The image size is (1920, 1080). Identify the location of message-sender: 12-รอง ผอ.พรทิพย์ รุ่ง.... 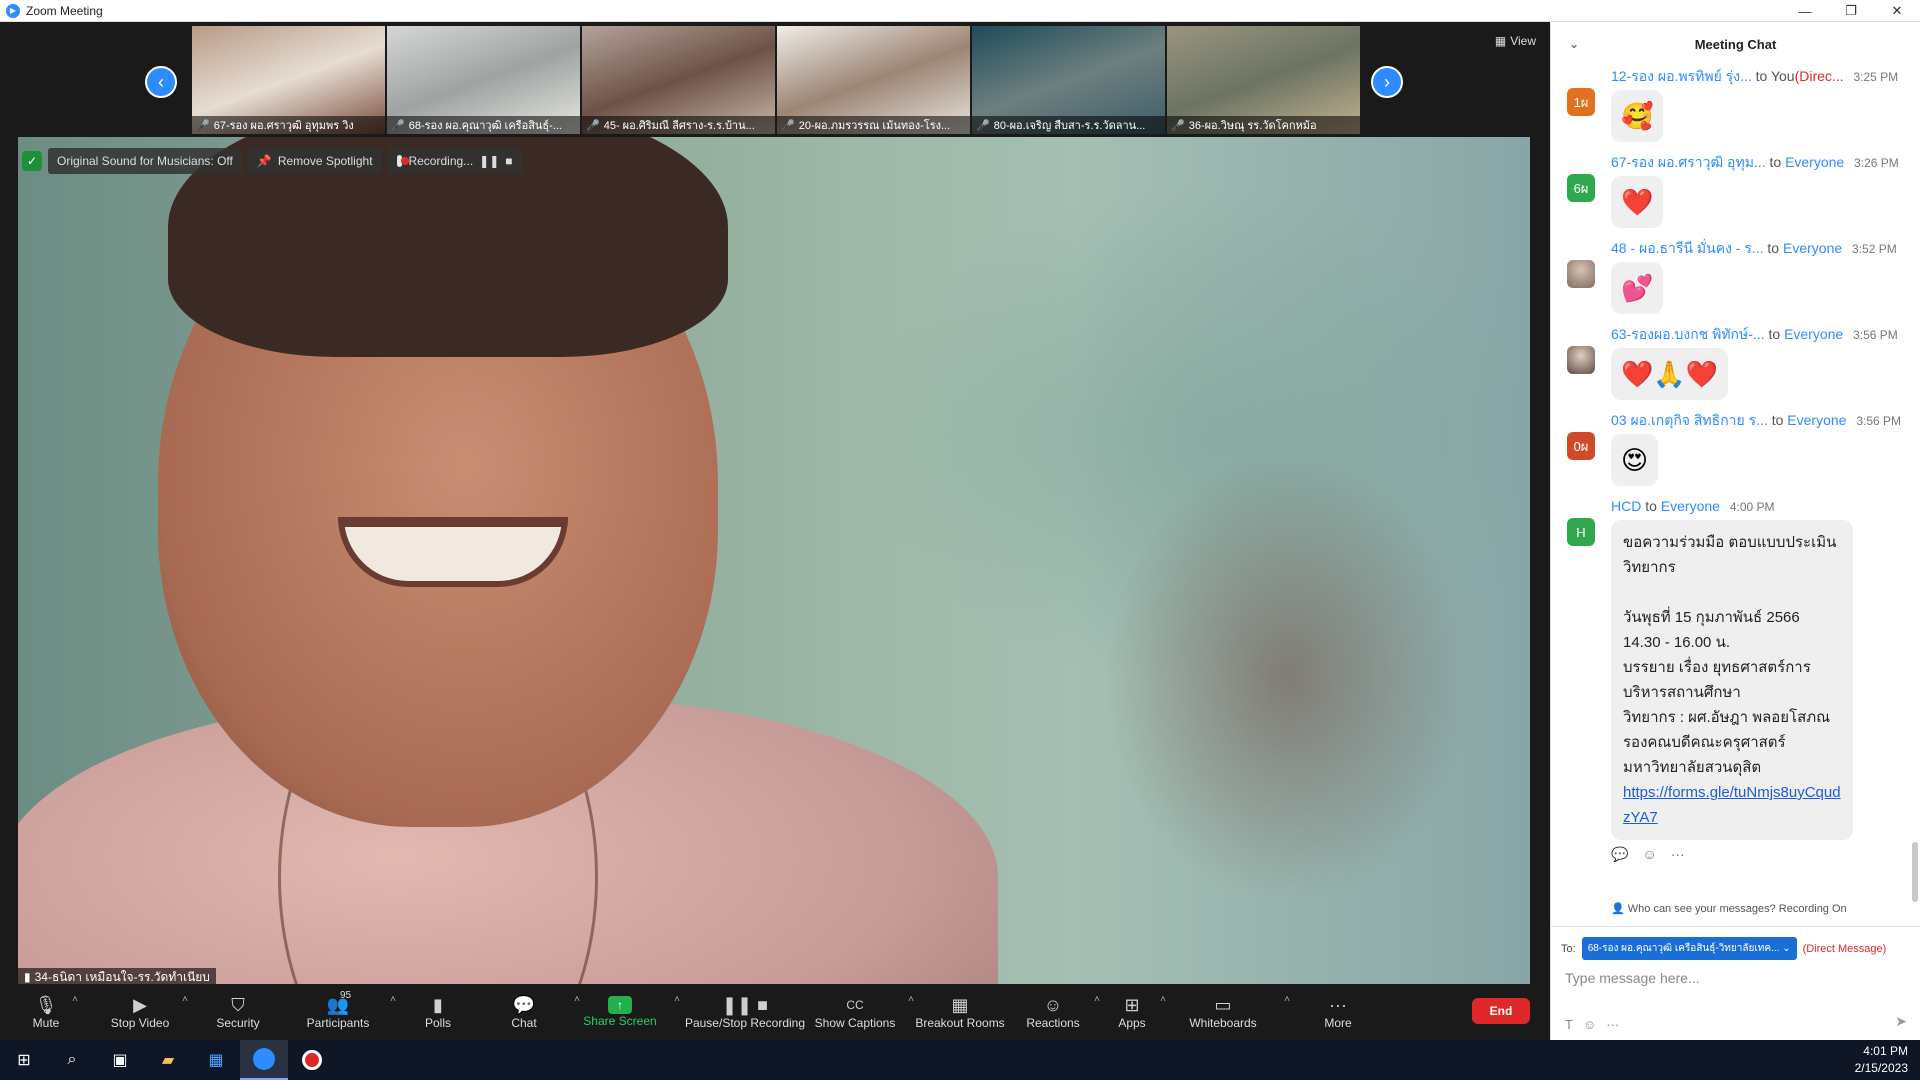
(1681, 76).